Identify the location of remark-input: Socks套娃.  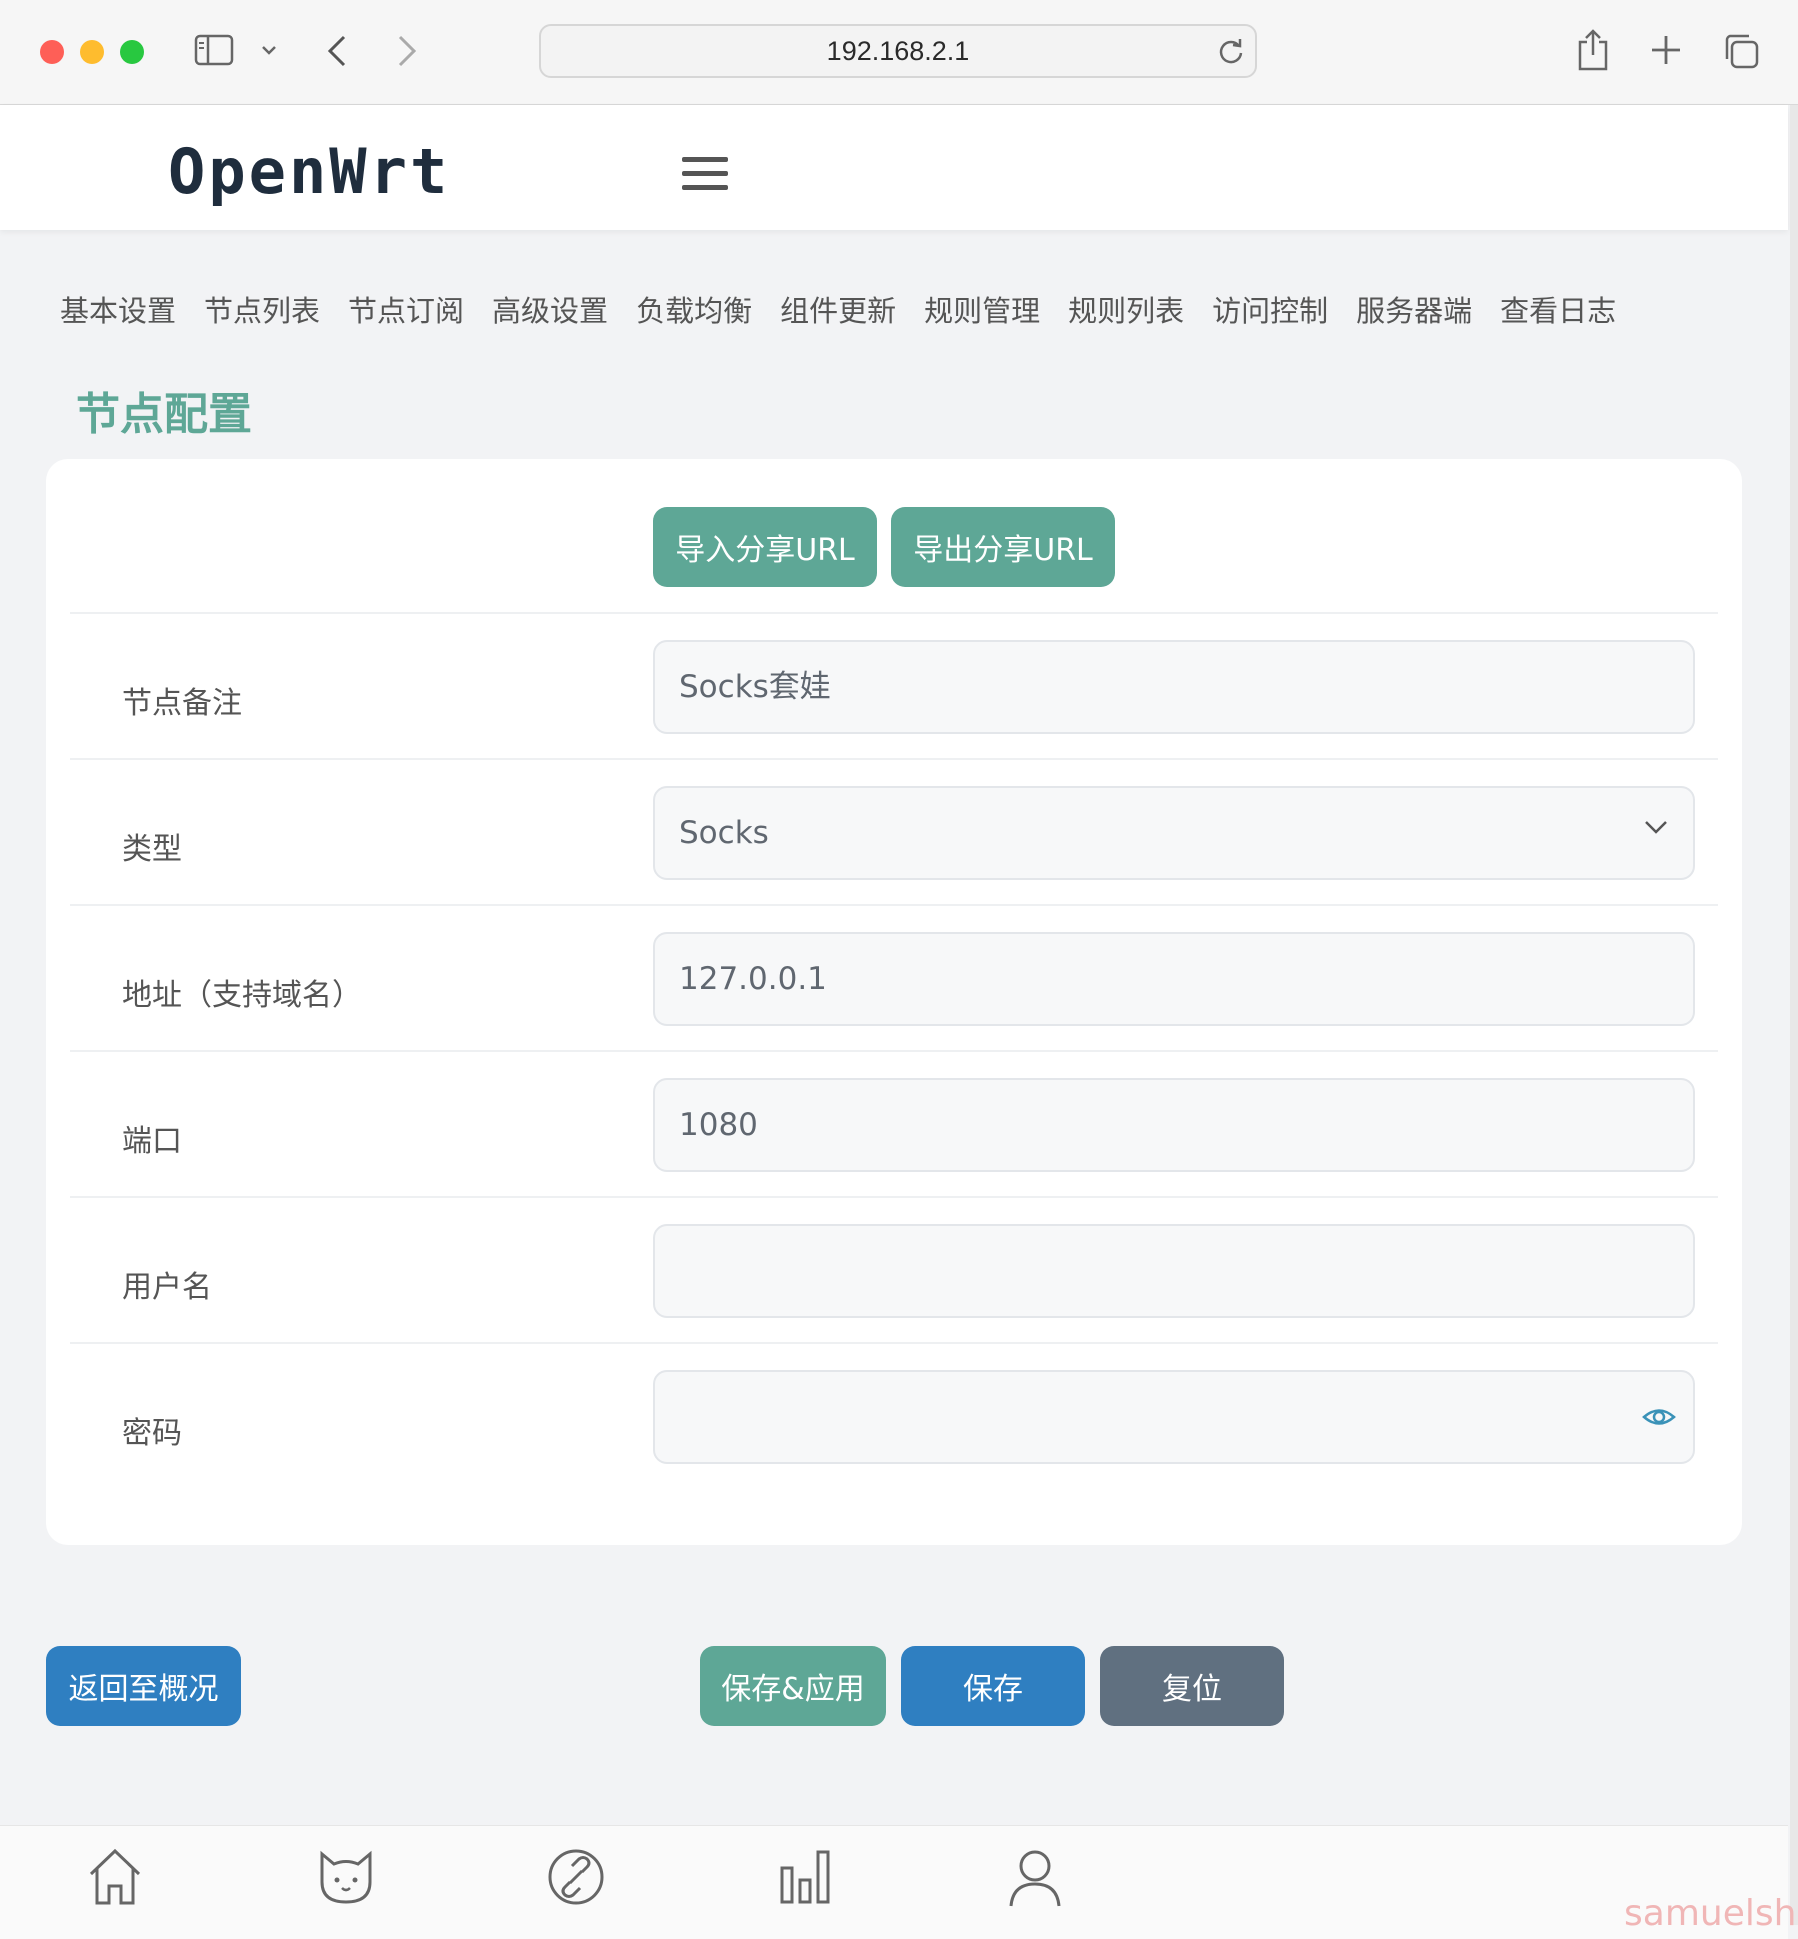
(1174, 687).